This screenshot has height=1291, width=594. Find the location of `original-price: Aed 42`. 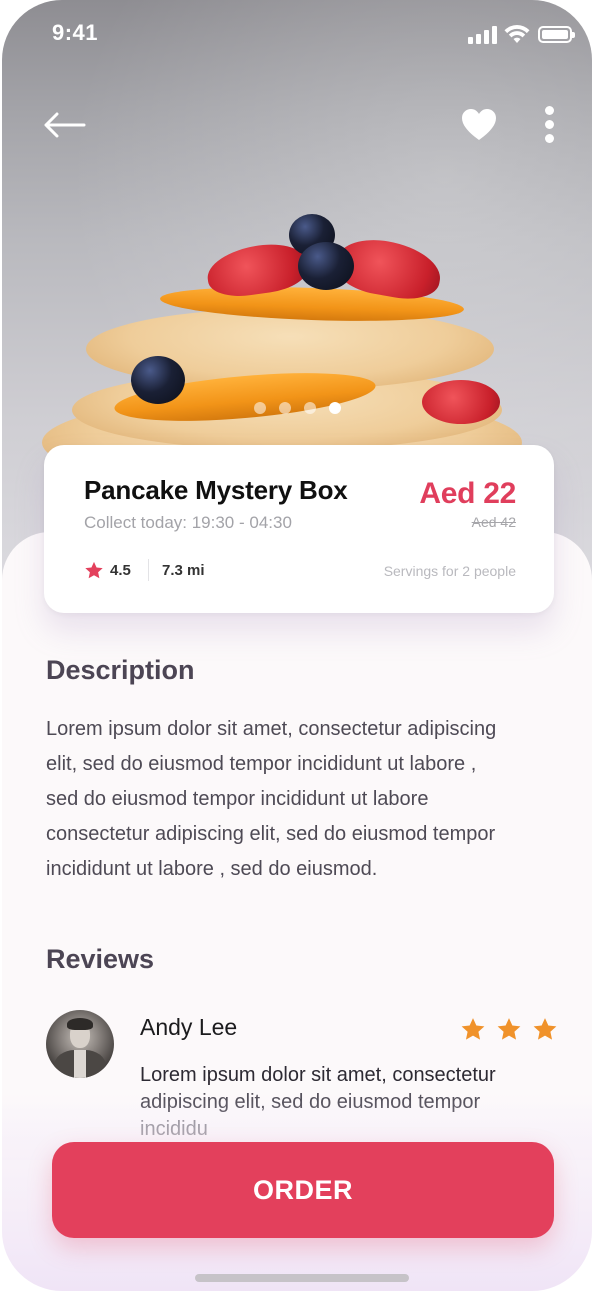

original-price: Aed 42 is located at coordinates (493, 522).